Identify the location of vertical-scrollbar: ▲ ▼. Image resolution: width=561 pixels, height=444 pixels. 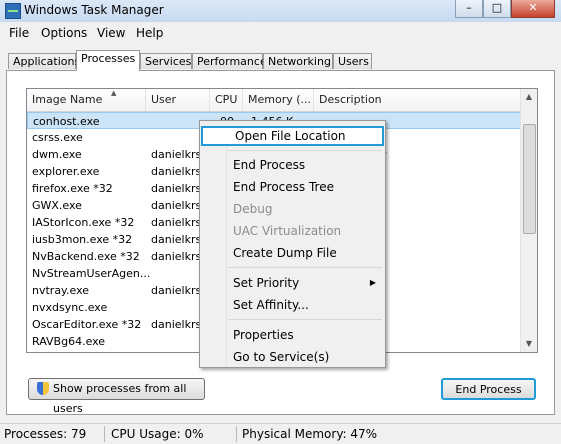
(528, 220).